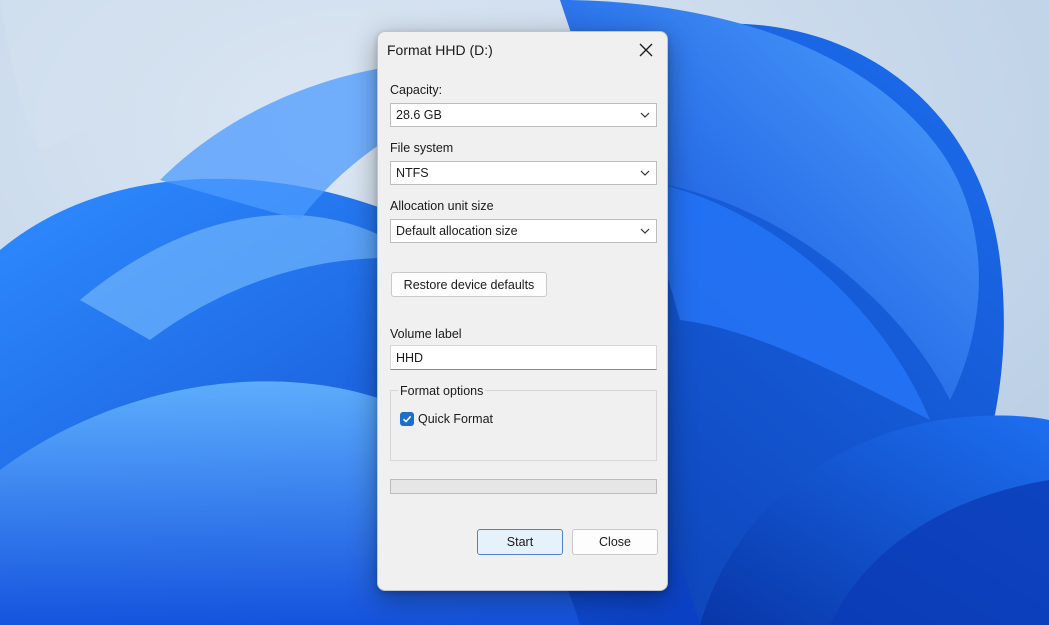  Describe the element at coordinates (469, 284) in the screenshot. I see `restore-defaults-button: Restore device defaults` at that location.